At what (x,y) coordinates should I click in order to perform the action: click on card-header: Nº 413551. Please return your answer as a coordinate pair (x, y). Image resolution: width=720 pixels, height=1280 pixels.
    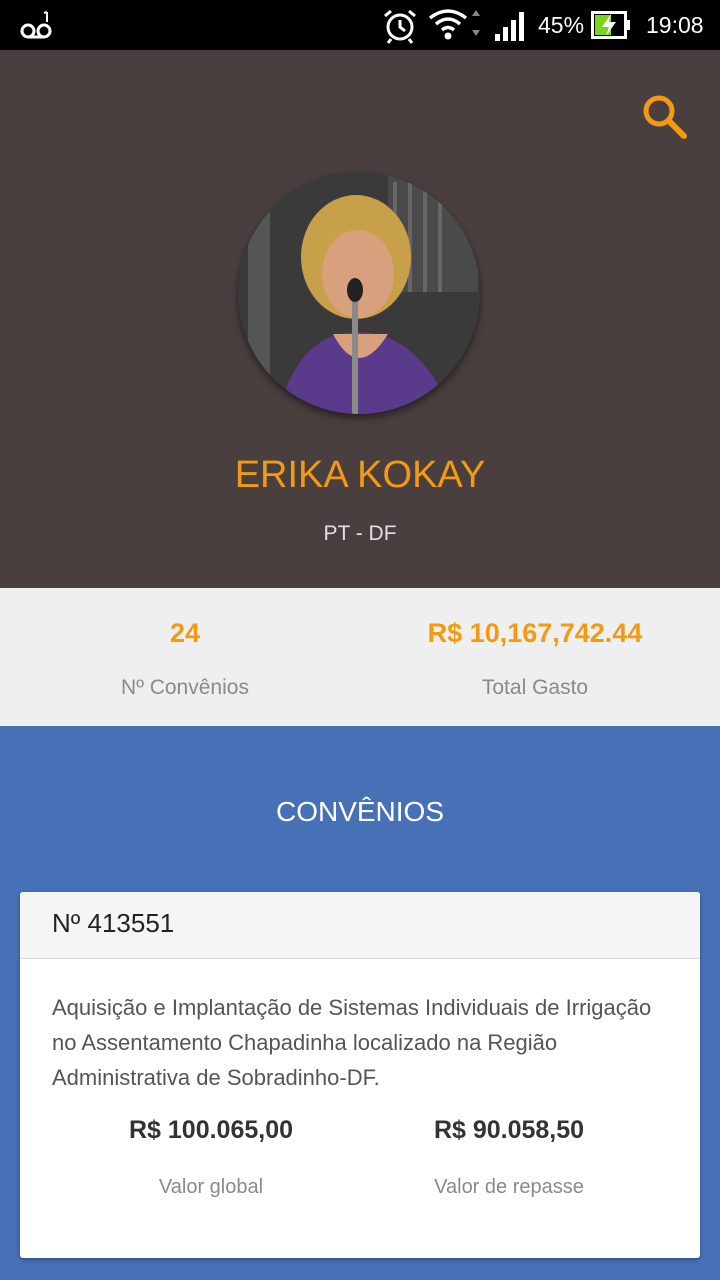
    Looking at the image, I should click on (360, 925).